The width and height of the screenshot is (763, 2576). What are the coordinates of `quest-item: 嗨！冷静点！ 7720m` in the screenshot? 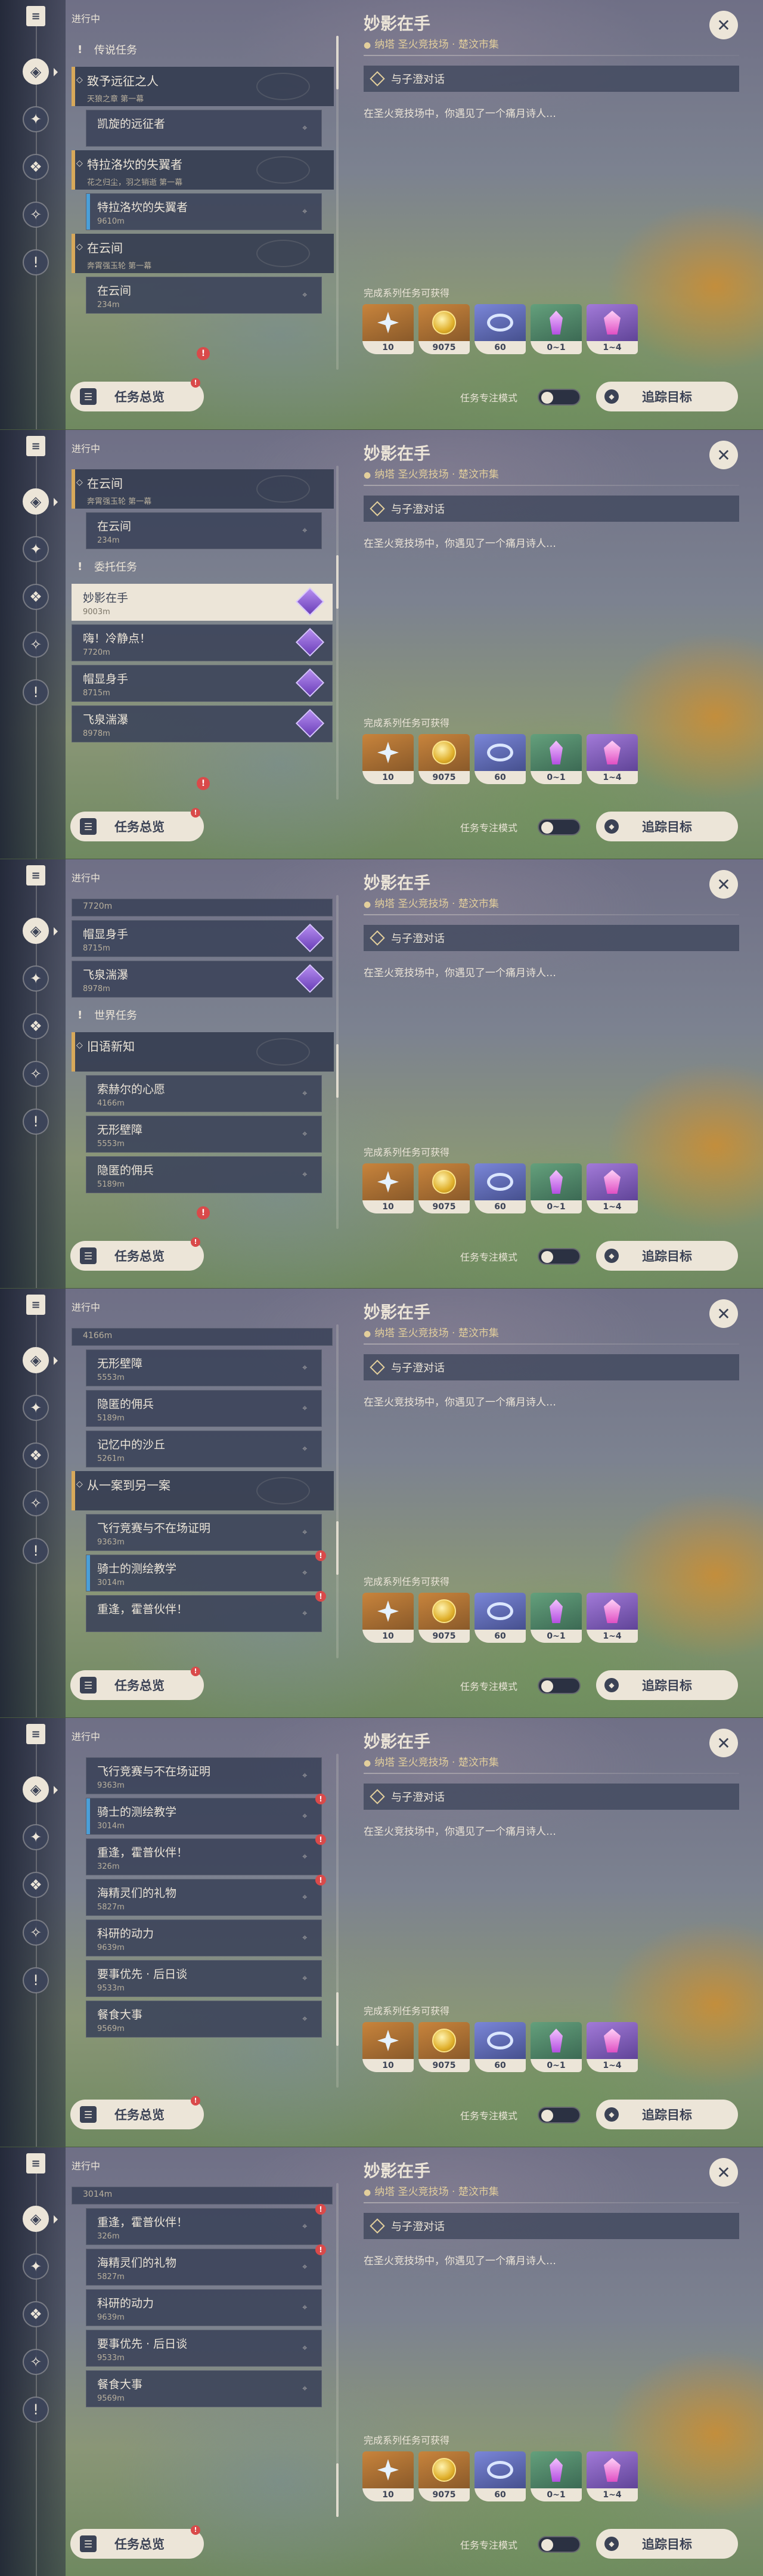 It's located at (202, 642).